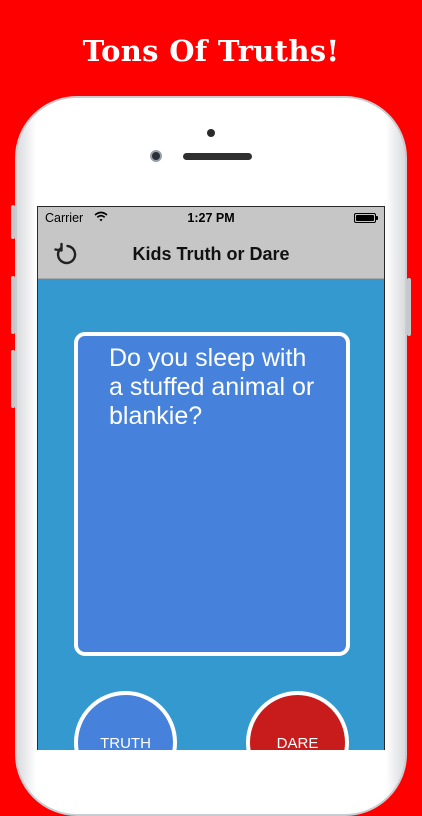 This screenshot has width=422, height=816. Describe the element at coordinates (217, 156) in the screenshot. I see `earpiece-speaker` at that location.